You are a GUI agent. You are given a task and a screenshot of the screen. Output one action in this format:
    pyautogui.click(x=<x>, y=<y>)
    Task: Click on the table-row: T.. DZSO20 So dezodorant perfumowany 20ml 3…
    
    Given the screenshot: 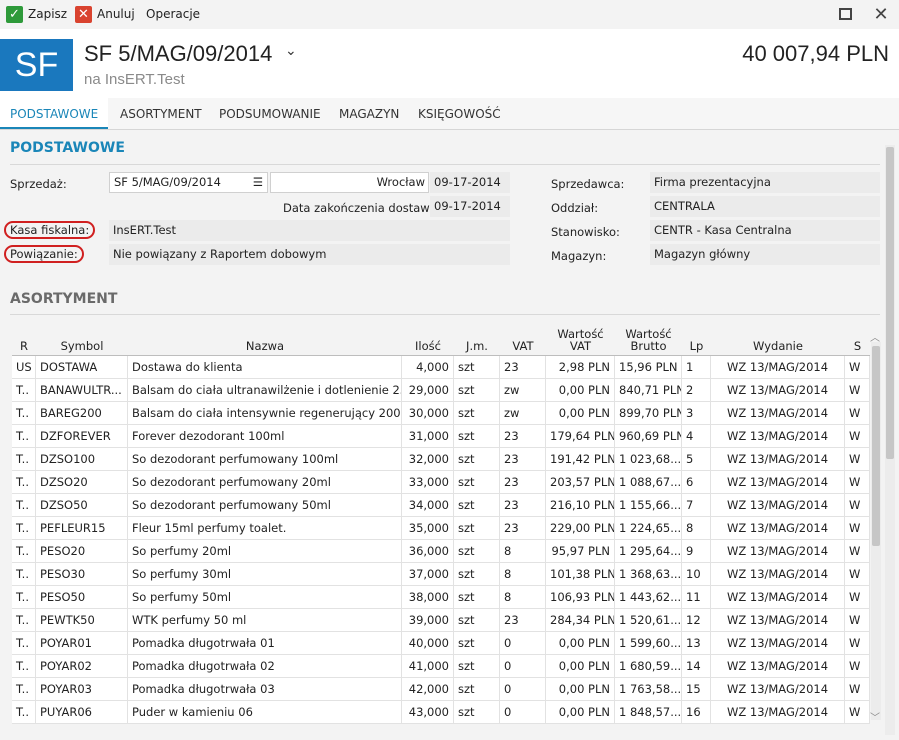 What is the action you would take?
    pyautogui.click(x=441, y=482)
    